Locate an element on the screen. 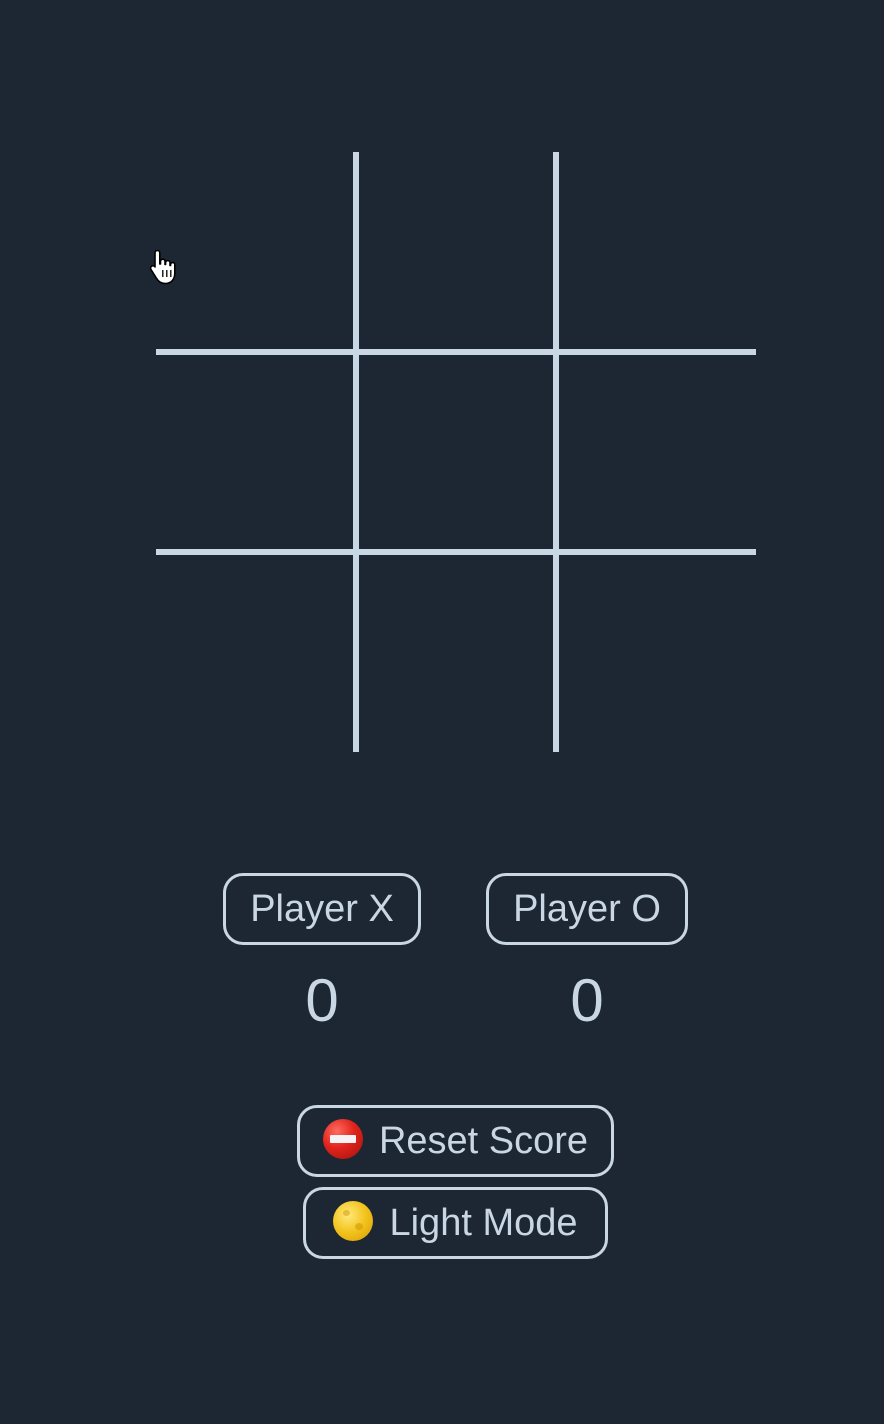 This screenshot has width=884, height=1424. player-o-label: Player O is located at coordinates (587, 909).